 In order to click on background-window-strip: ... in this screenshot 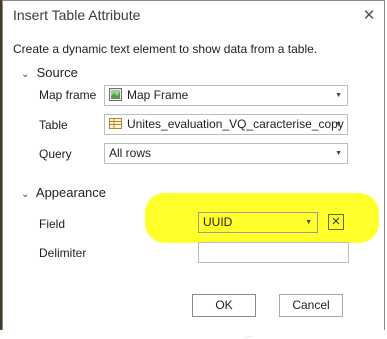, I will do `click(193, 334)`.